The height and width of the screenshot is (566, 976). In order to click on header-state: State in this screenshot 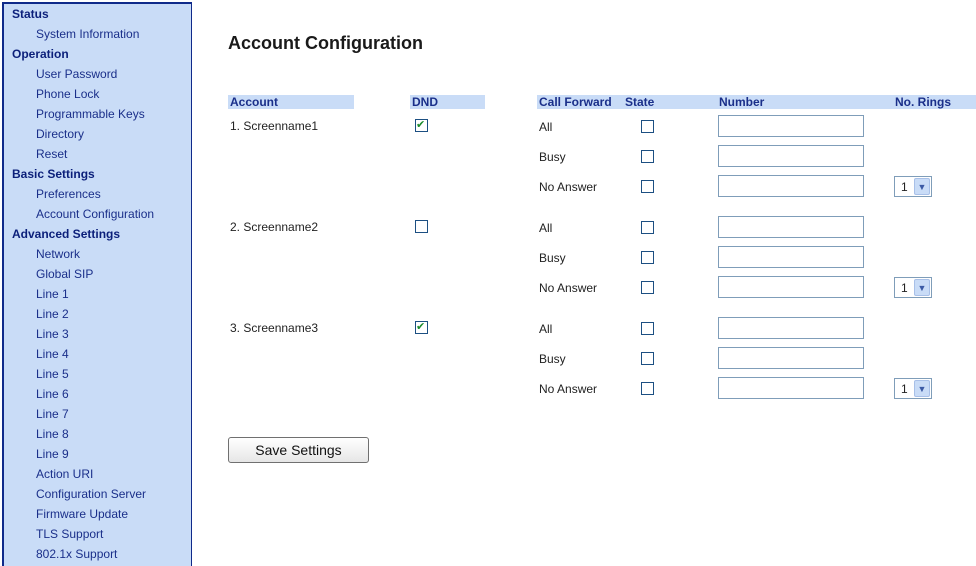, I will do `click(670, 102)`.